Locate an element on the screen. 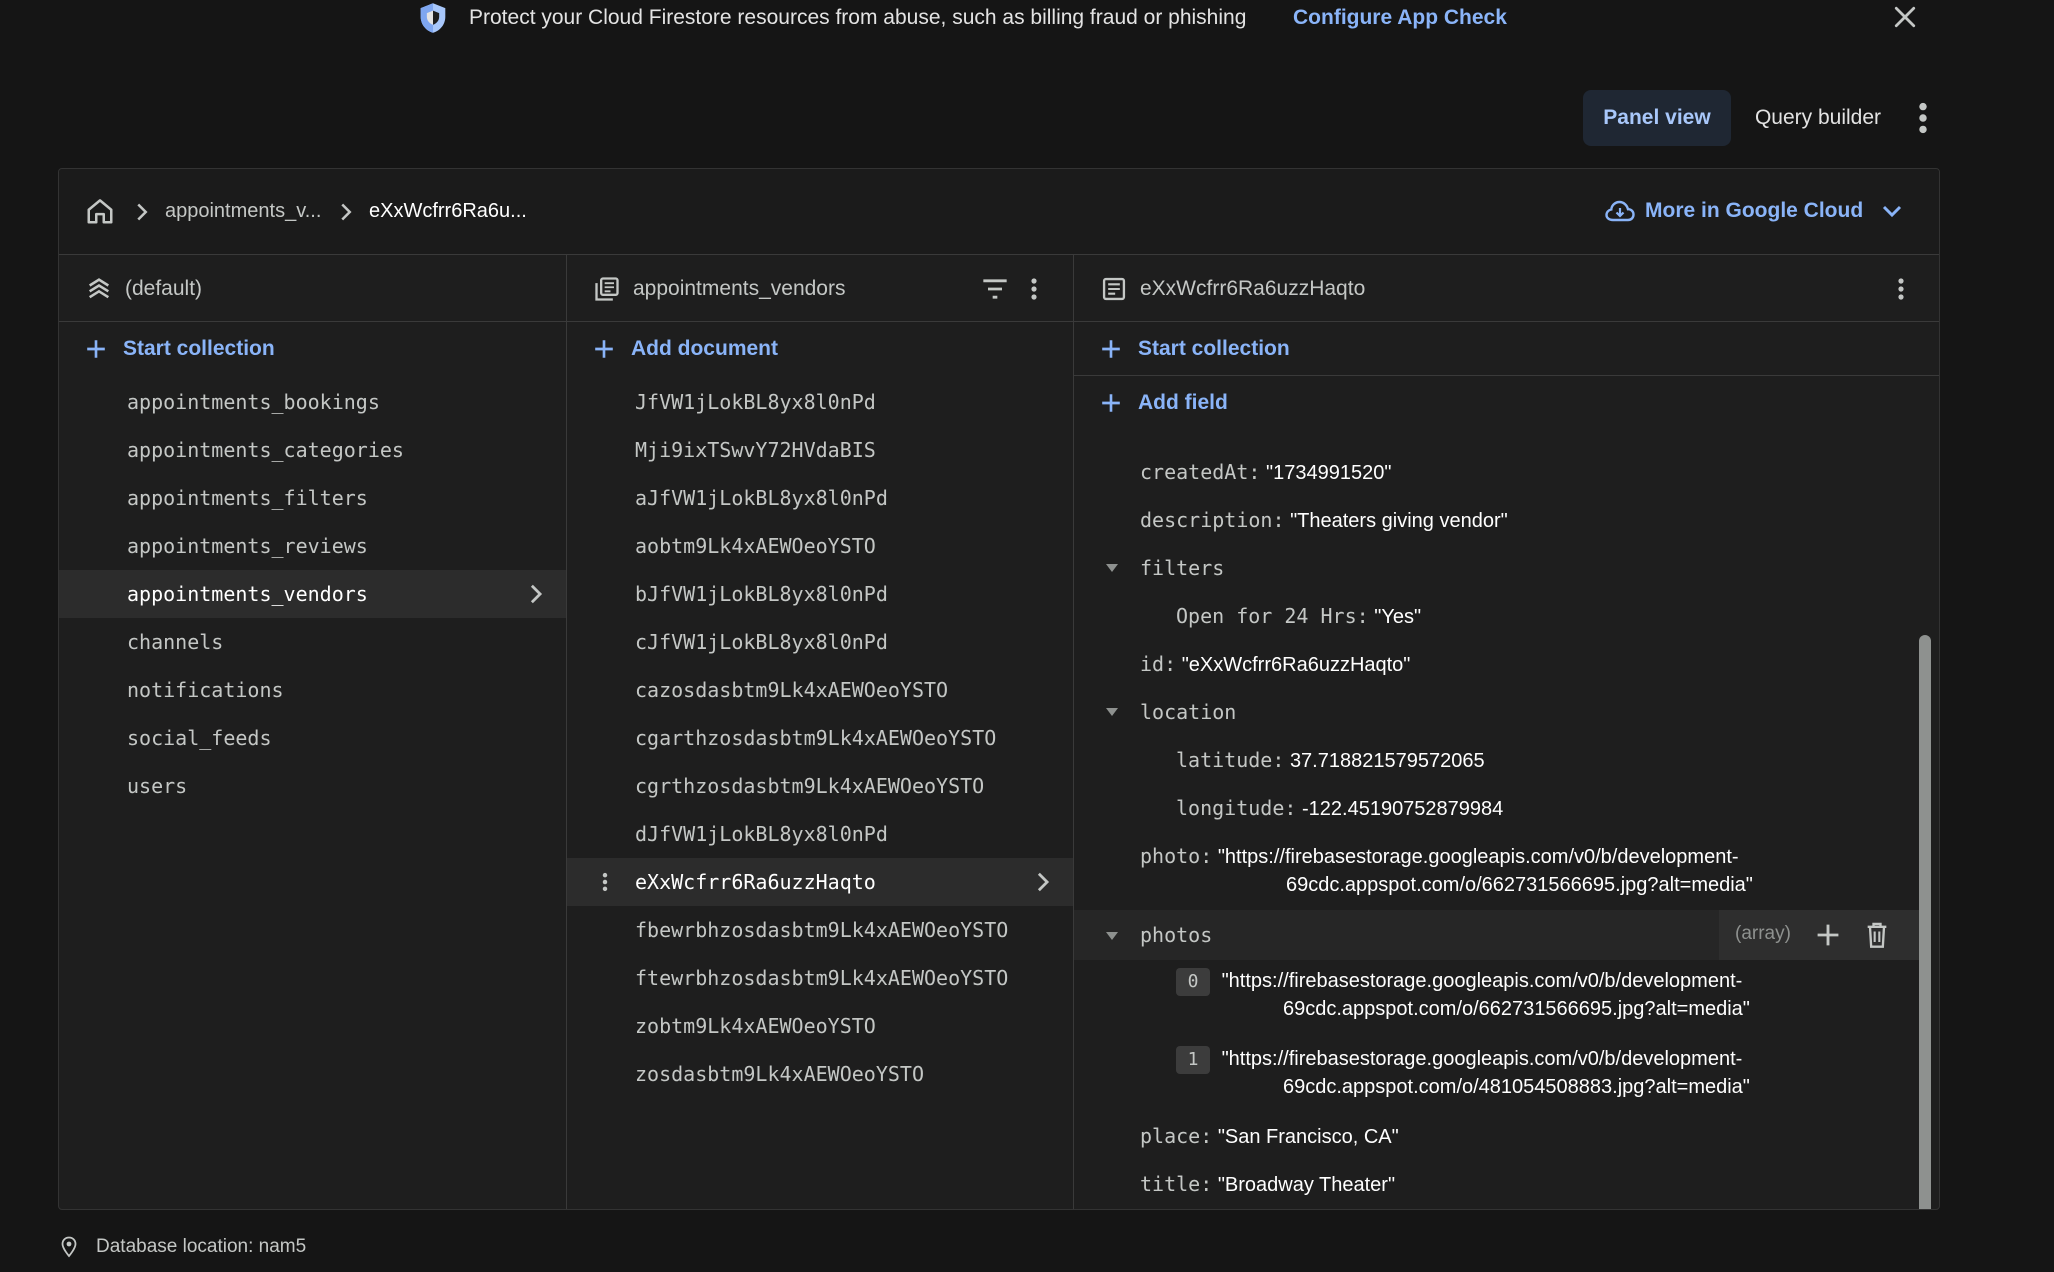 This screenshot has height=1272, width=2054. home-icon is located at coordinates (100, 211).